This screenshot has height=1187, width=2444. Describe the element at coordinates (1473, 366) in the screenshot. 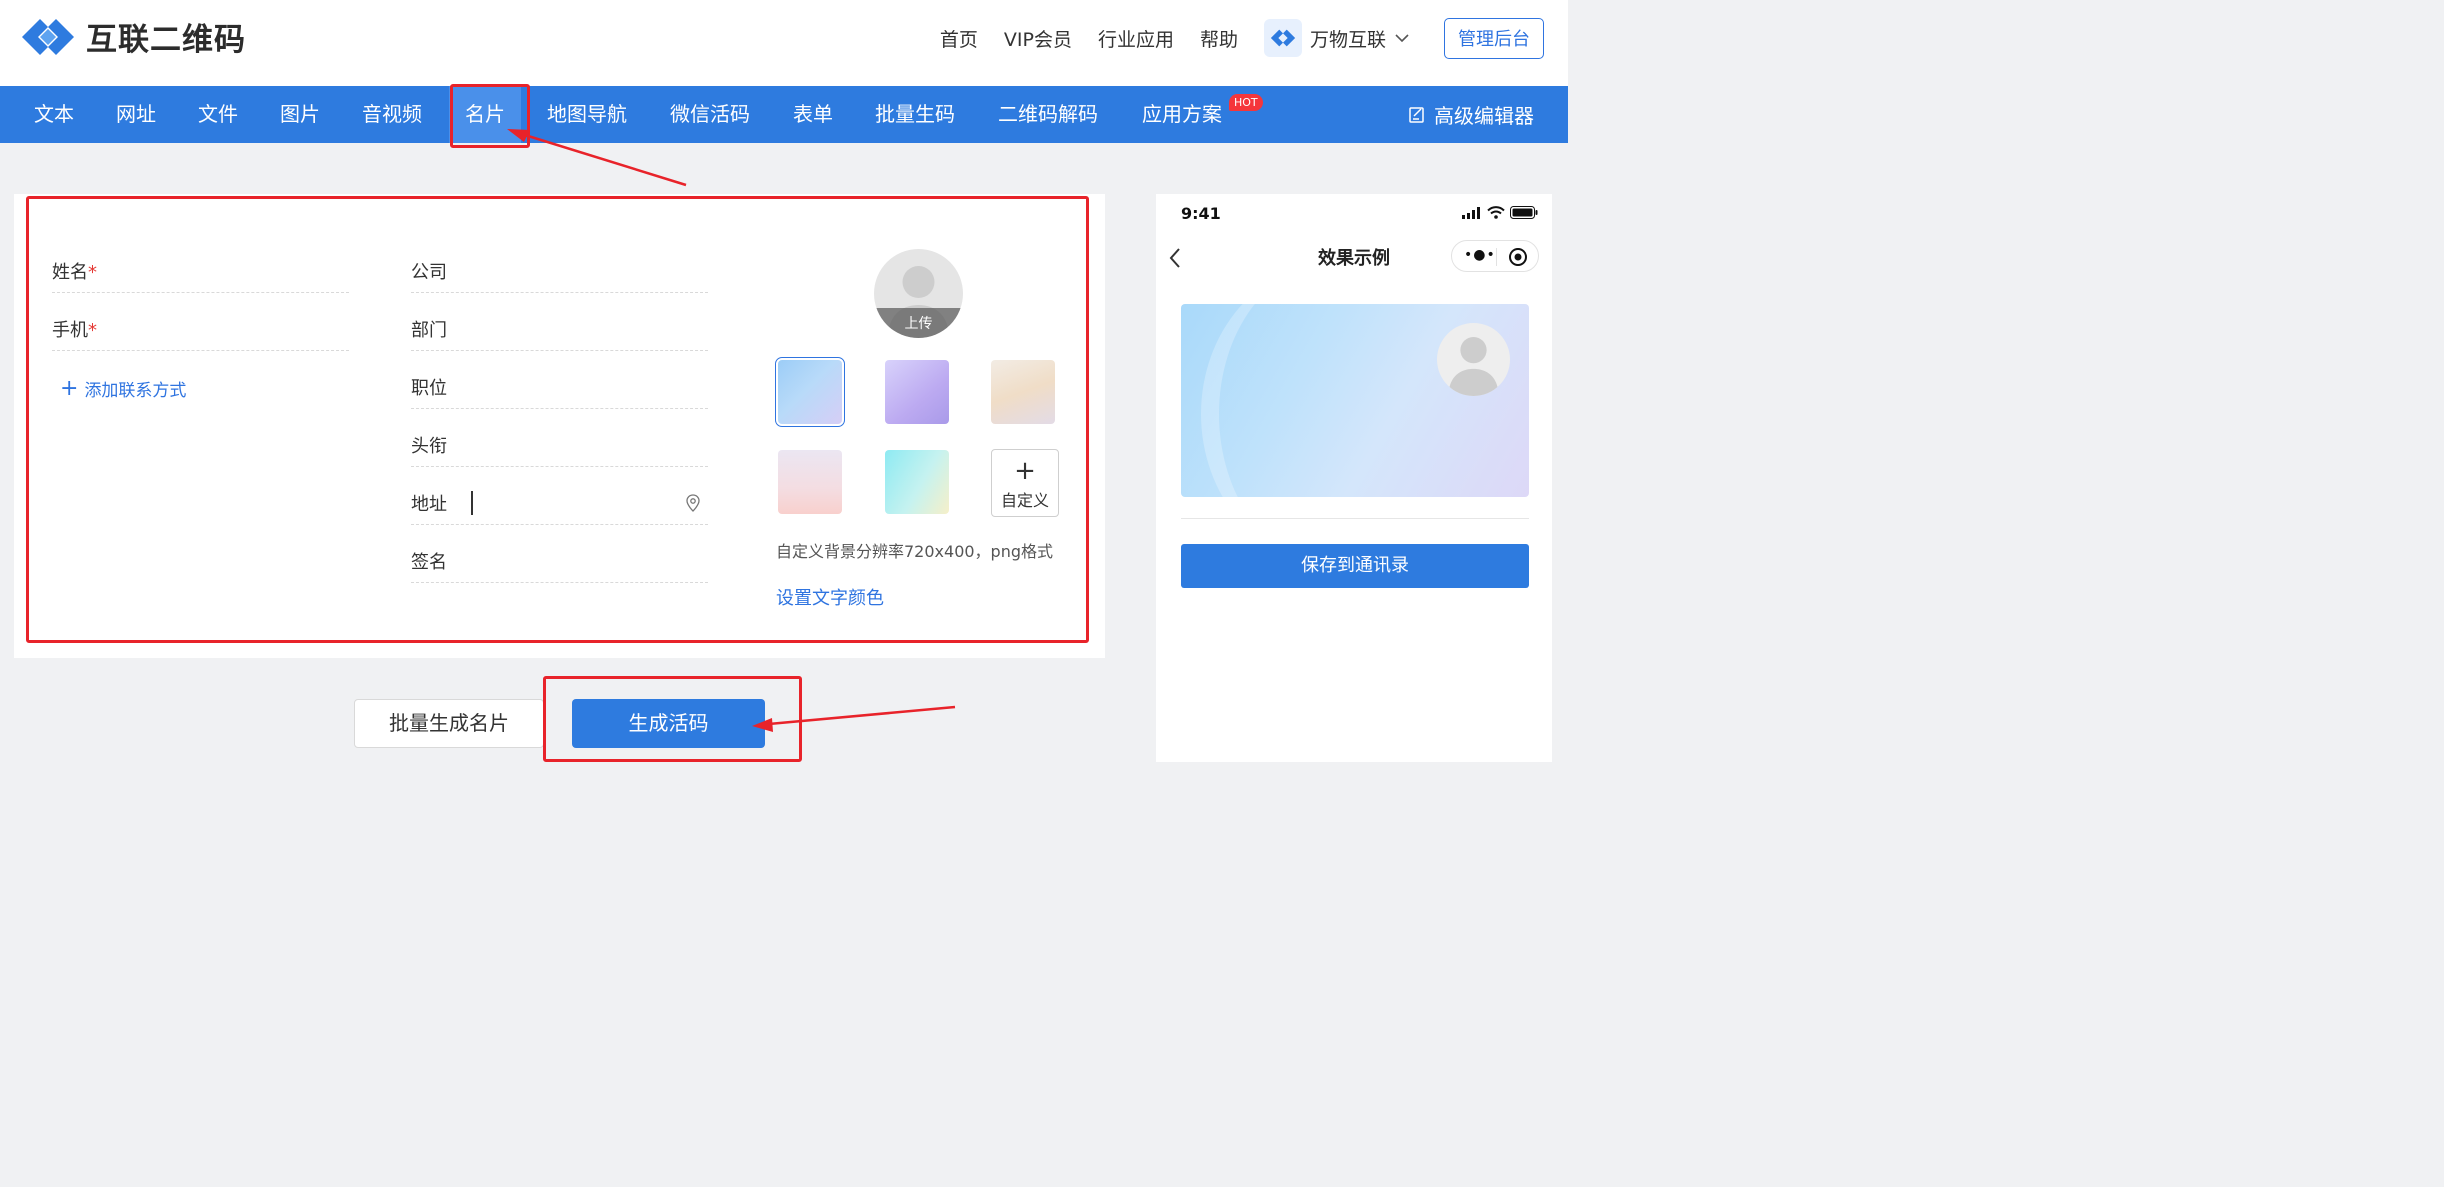

I see `person-silhouette-icon` at that location.